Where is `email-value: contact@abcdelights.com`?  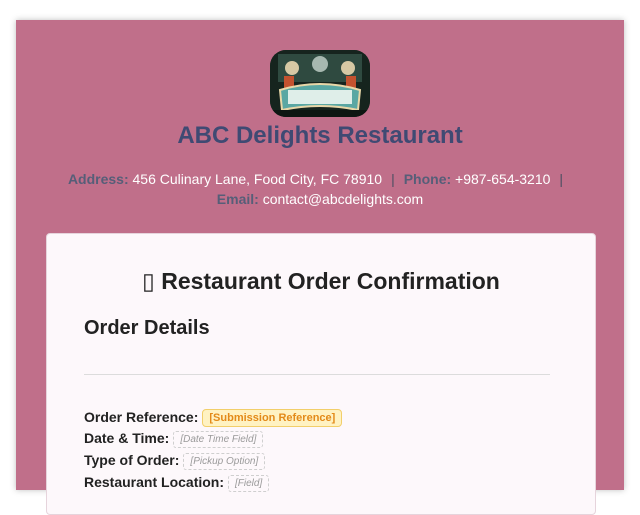 email-value: contact@abcdelights.com is located at coordinates (343, 199).